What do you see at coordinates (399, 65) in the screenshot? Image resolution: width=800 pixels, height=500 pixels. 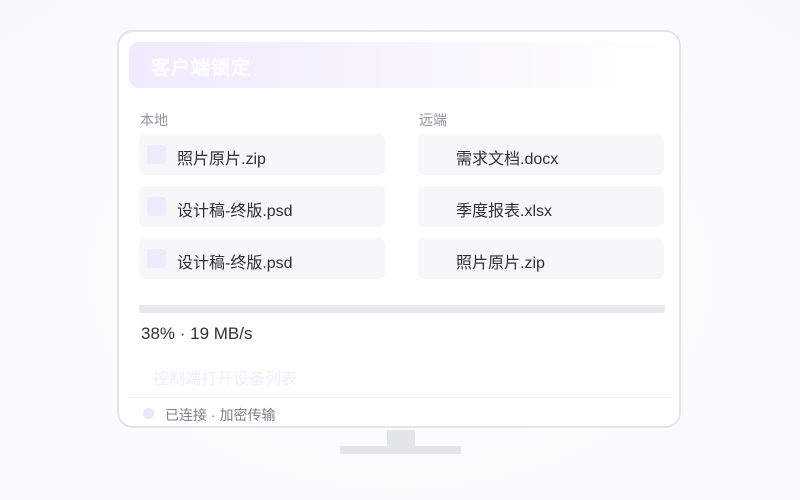 I see `title-bar: 客户端锁定` at bounding box center [399, 65].